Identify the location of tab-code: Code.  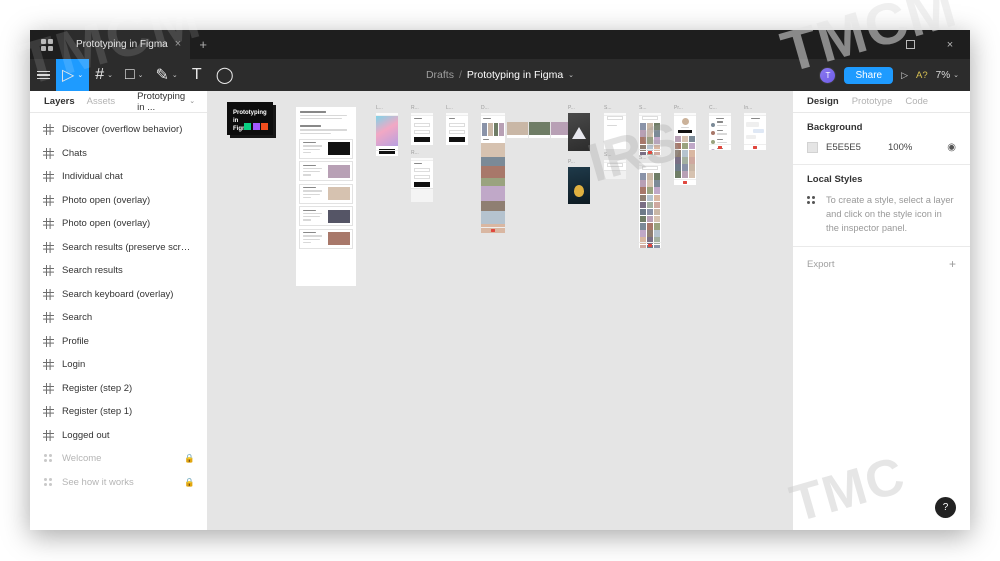
(916, 101).